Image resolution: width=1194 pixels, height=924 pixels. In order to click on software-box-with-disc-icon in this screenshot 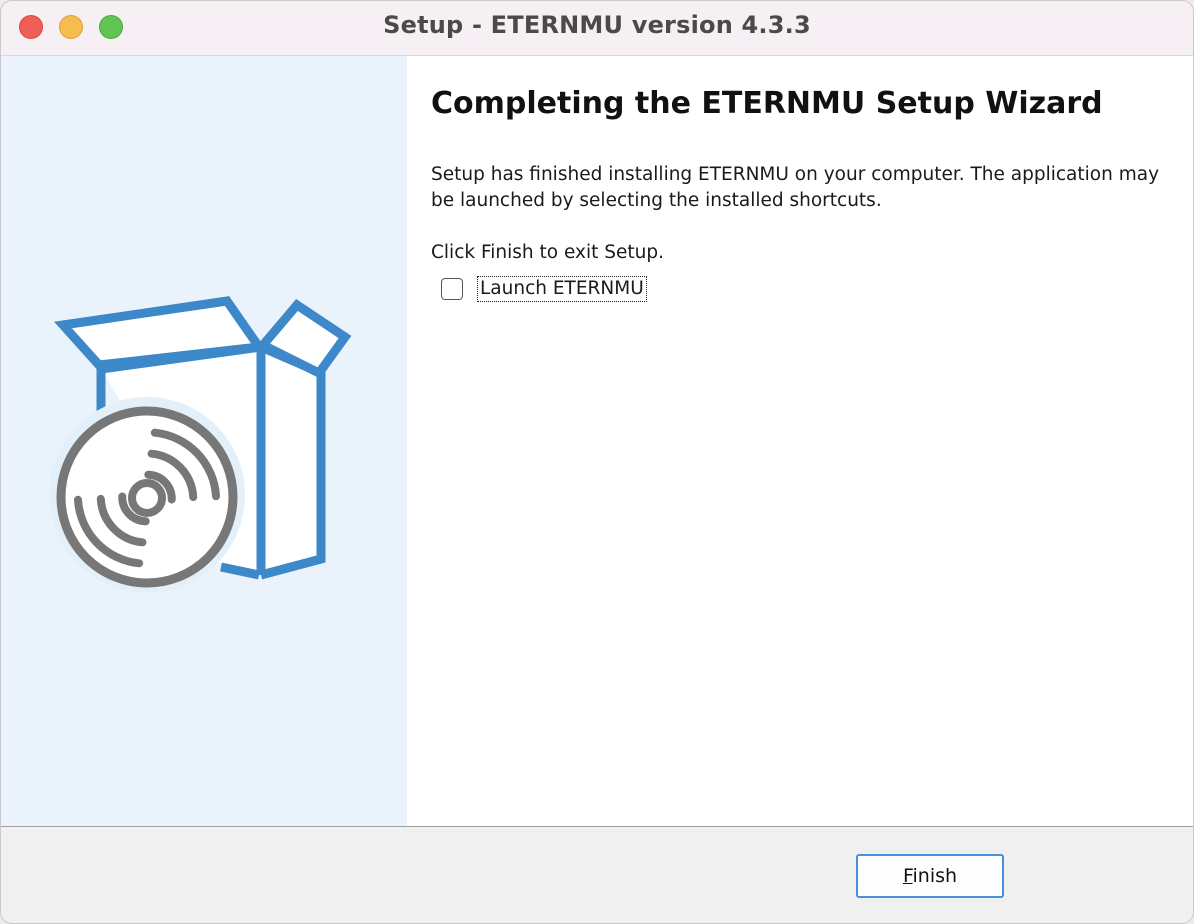, I will do `click(200, 444)`.